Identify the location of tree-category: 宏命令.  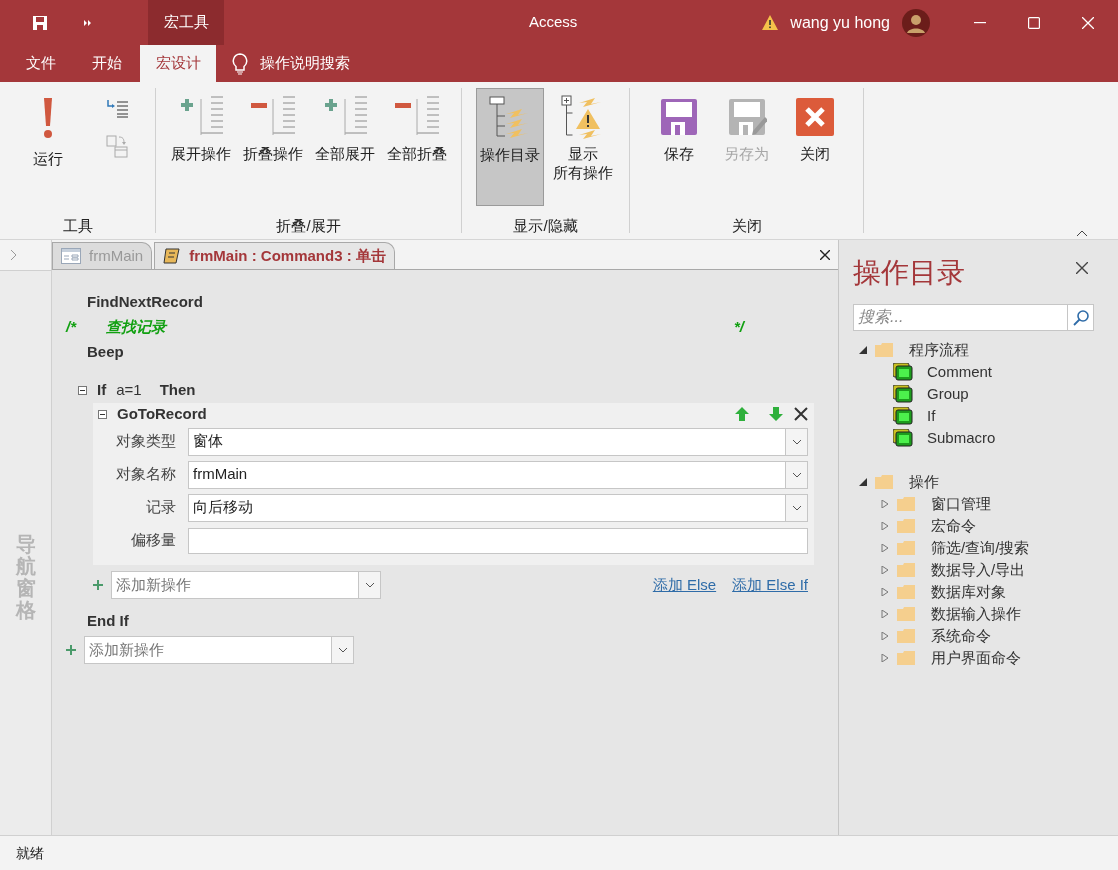
(953, 526).